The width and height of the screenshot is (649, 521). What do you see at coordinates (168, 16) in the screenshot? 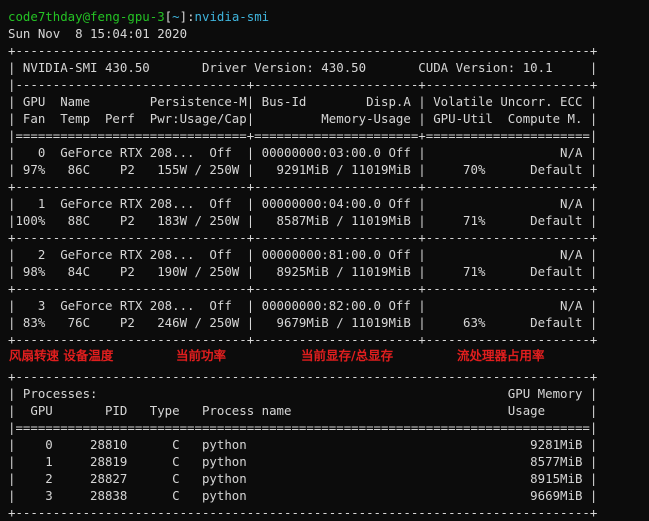
I see `prompt-dir-open: [` at bounding box center [168, 16].